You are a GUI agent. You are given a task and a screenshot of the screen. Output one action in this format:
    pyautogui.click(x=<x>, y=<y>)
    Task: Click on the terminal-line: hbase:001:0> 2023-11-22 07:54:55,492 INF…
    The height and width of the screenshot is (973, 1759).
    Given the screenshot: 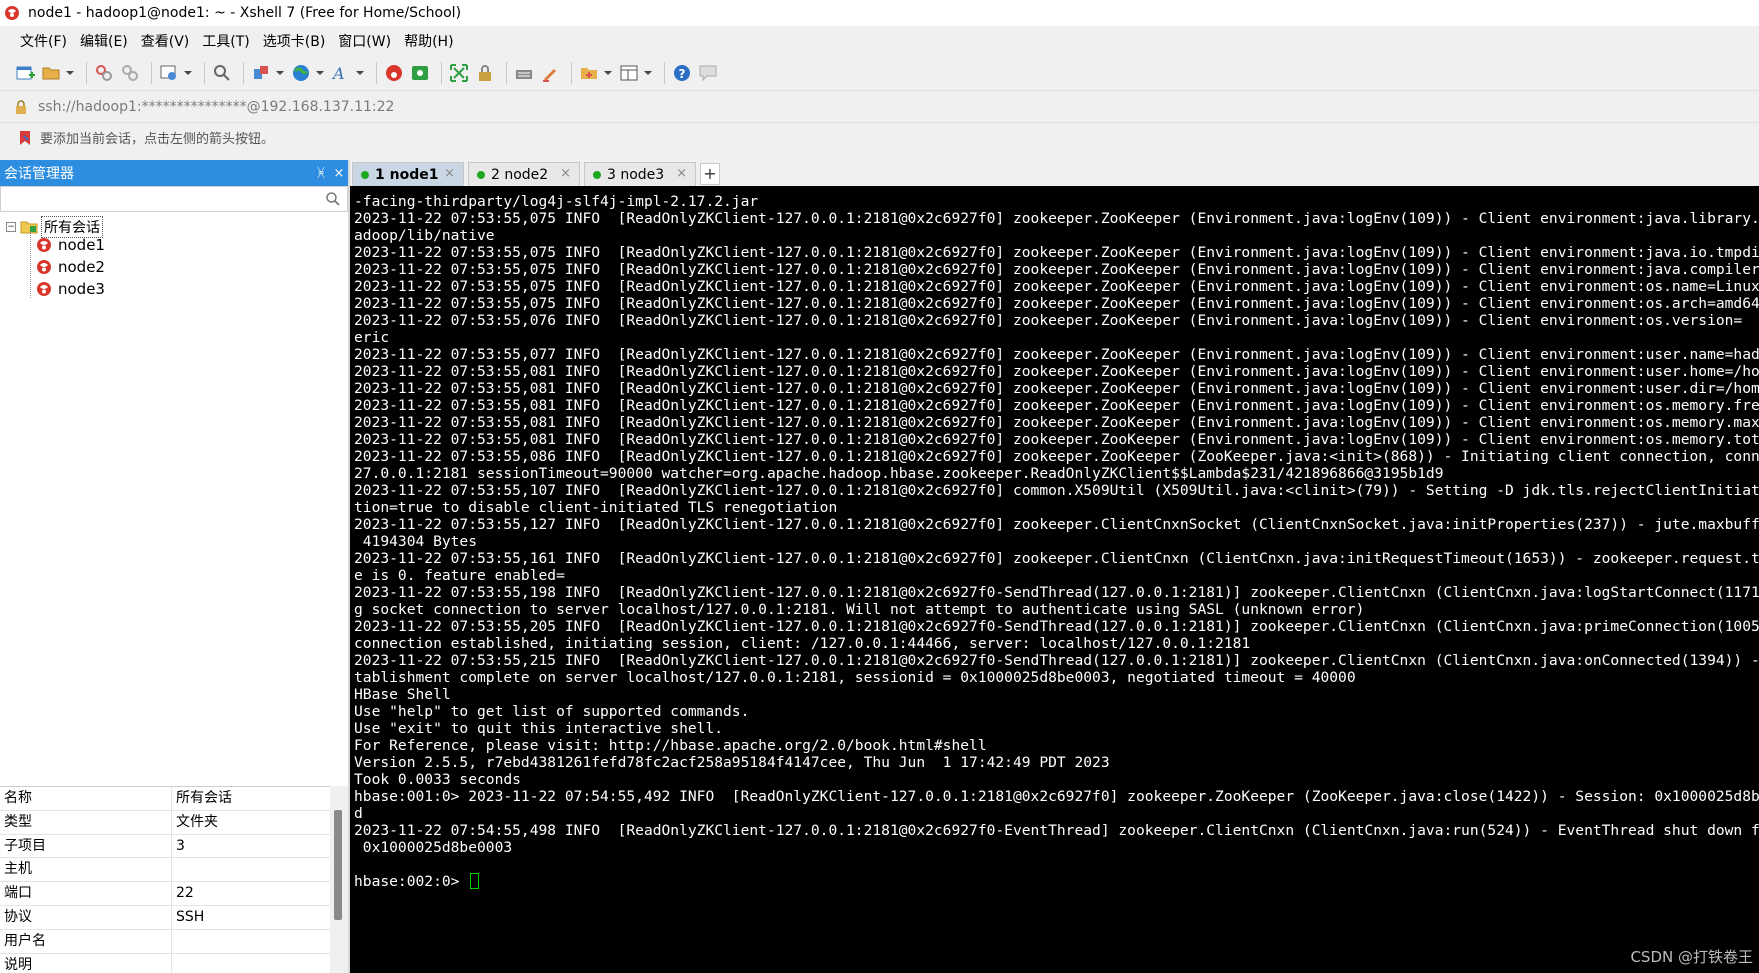 What is the action you would take?
    pyautogui.click(x=1056, y=796)
    